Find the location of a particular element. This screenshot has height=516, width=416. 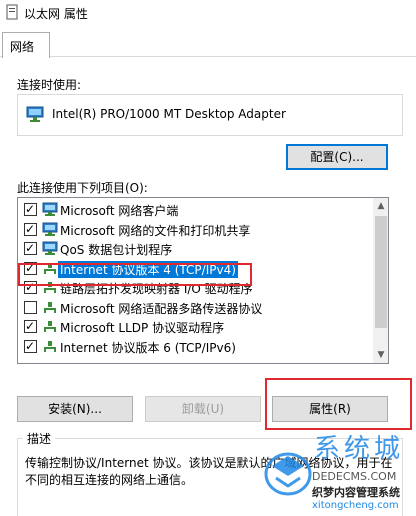

uninstall-button: 卸载(U) is located at coordinates (203, 409).